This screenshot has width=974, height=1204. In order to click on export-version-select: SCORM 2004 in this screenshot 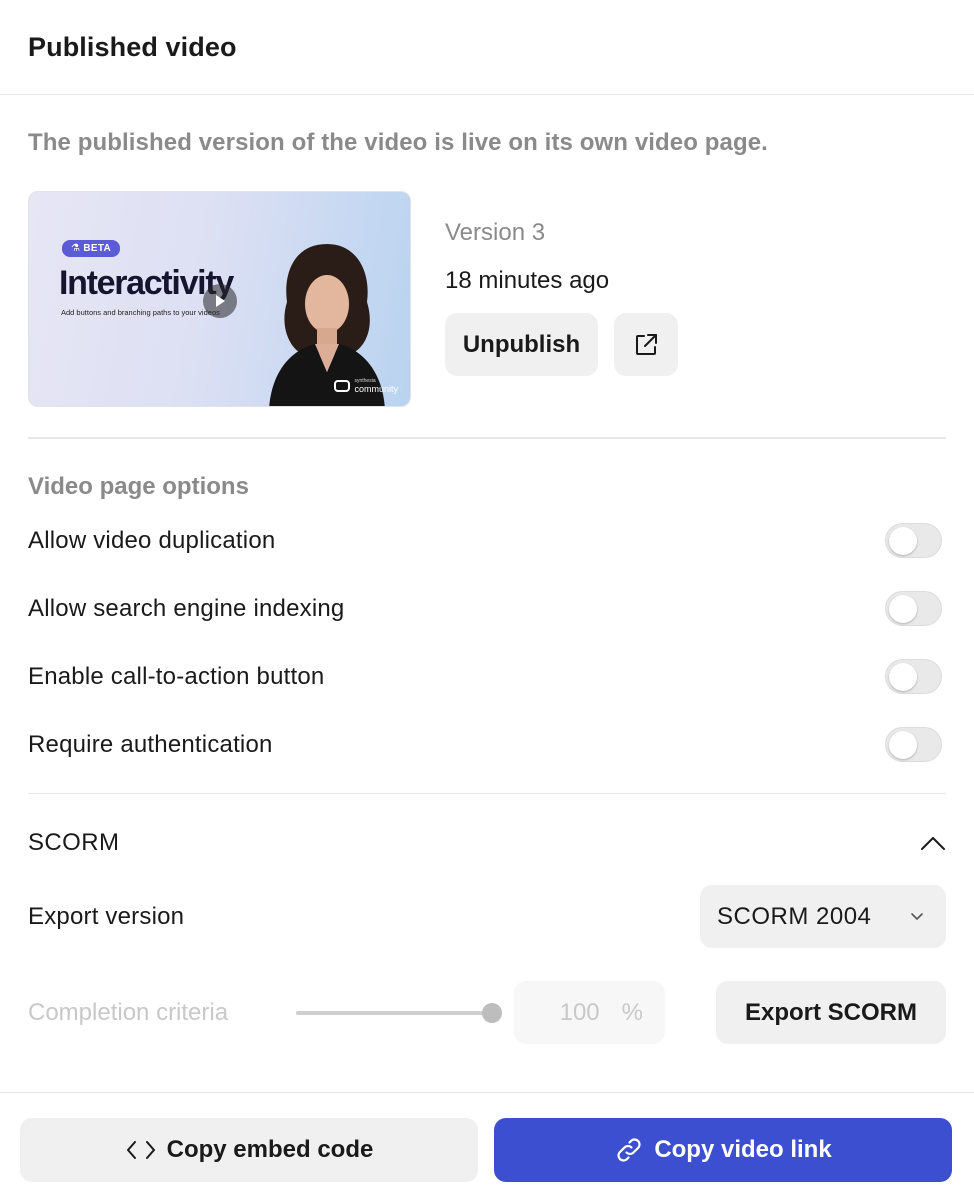, I will do `click(823, 916)`.